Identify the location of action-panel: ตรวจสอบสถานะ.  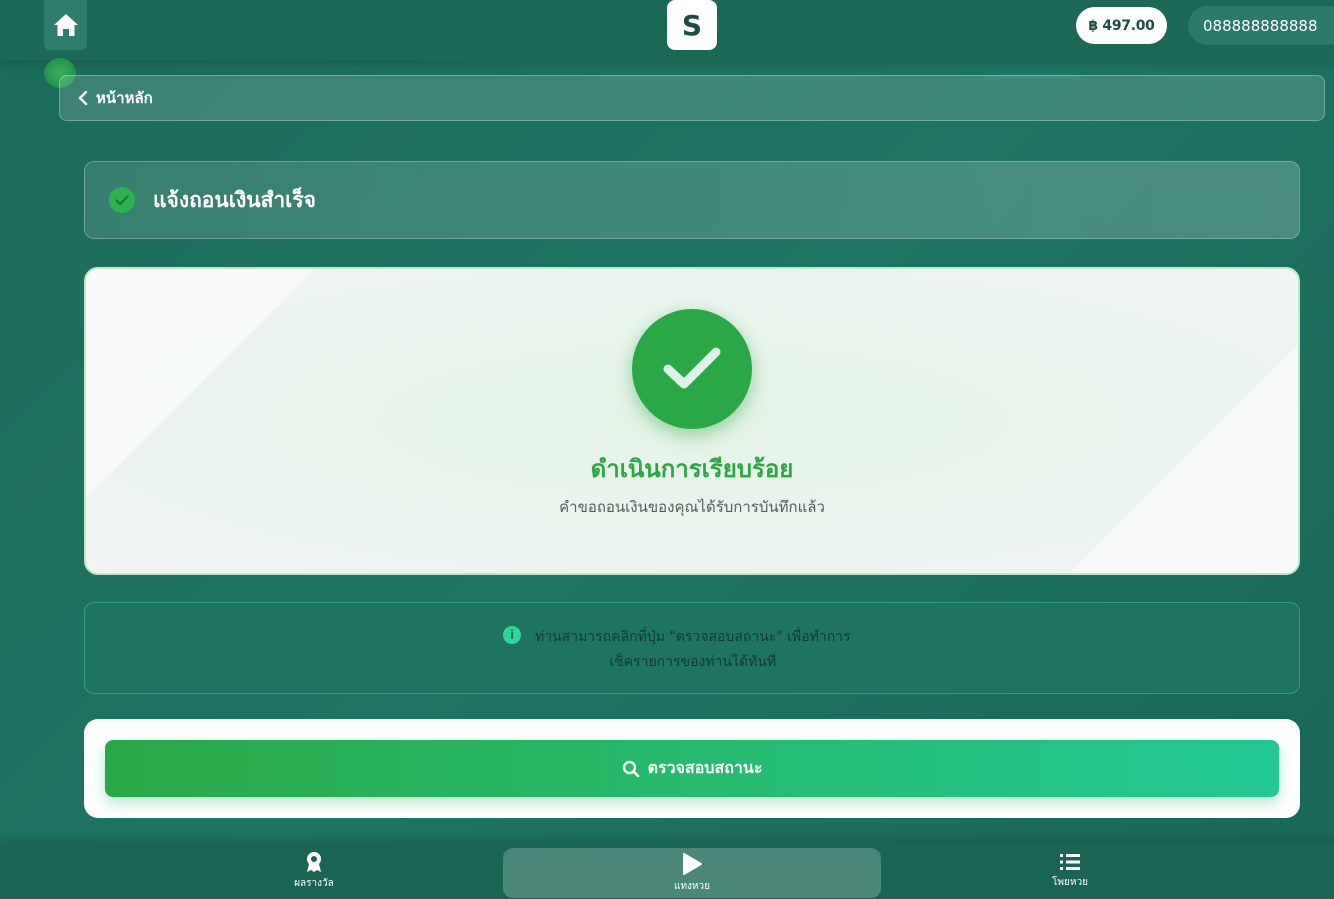
(692, 768).